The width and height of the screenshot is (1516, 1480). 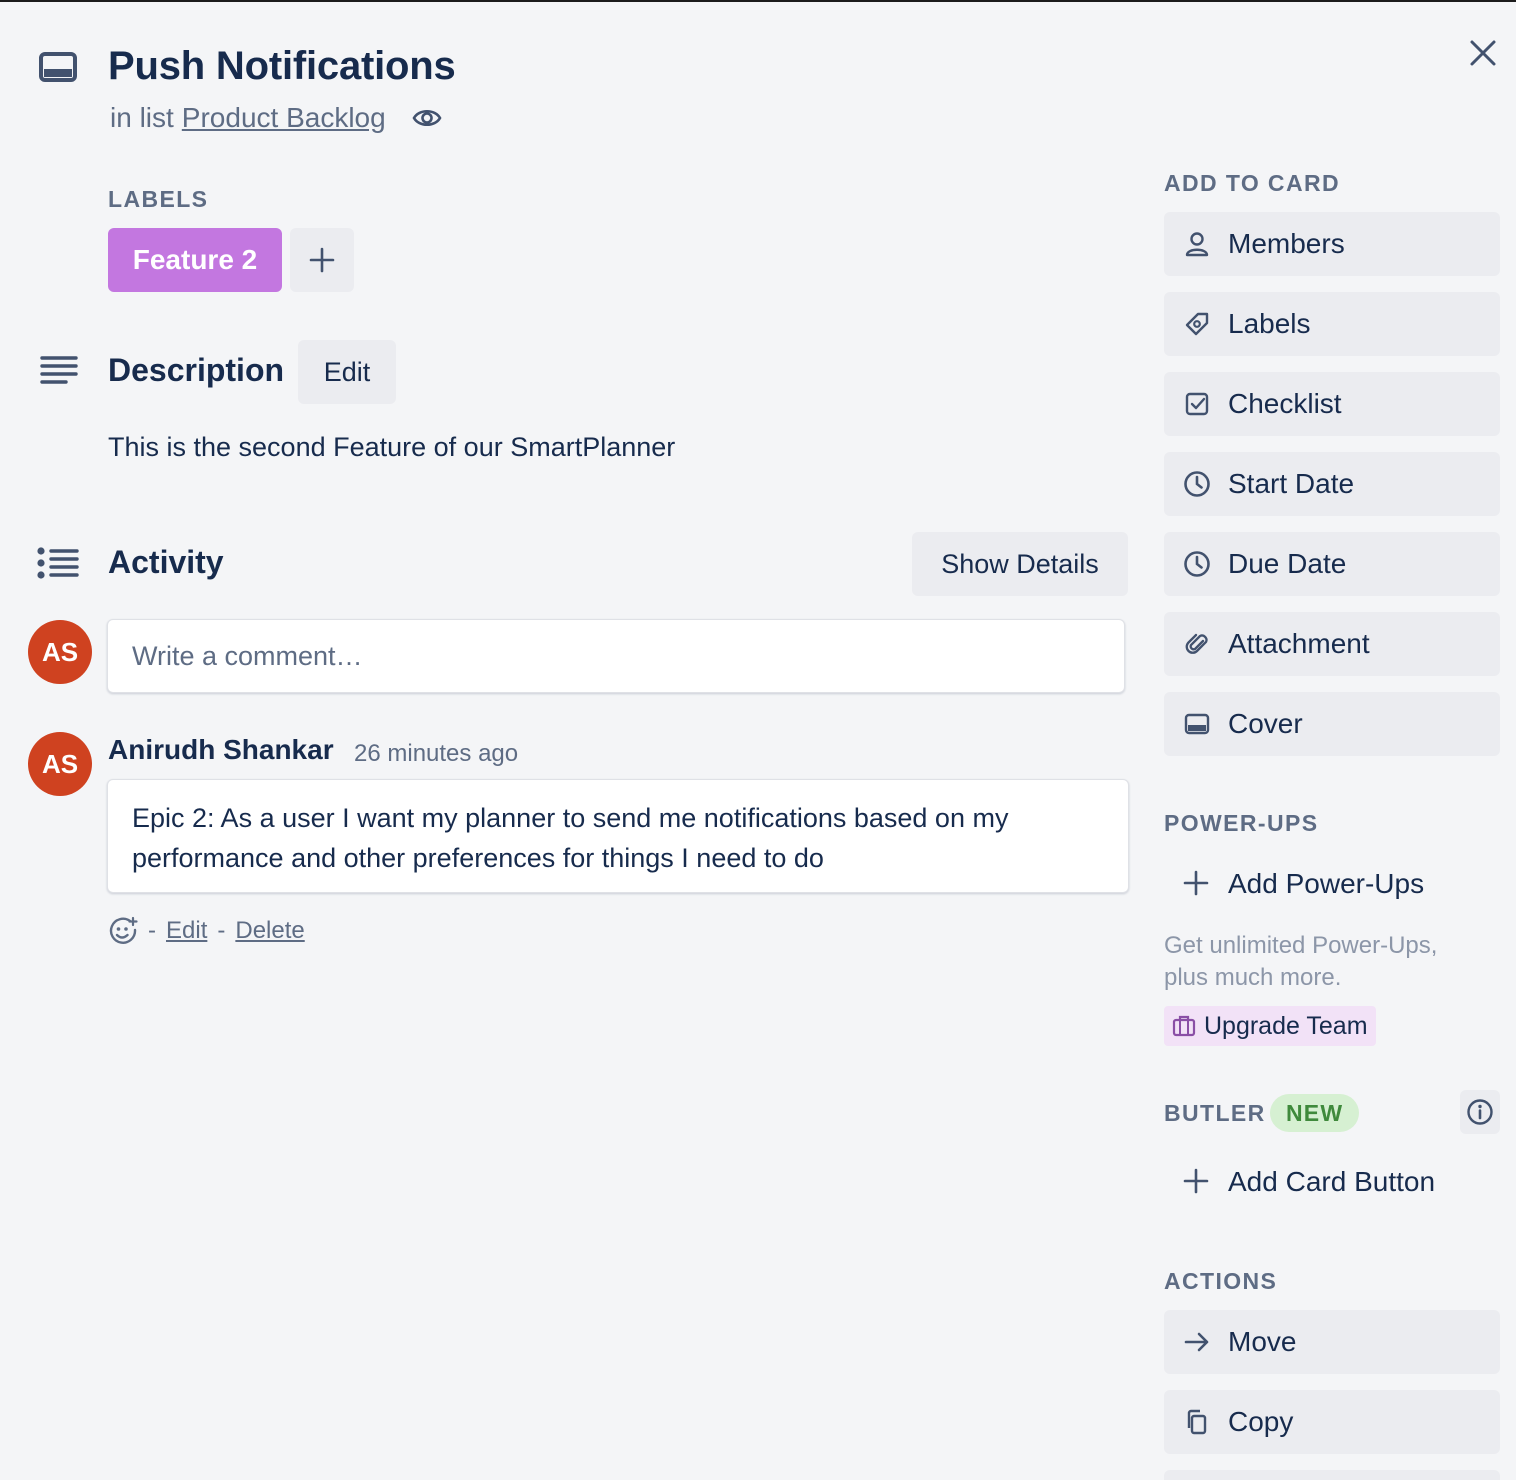 I want to click on actions-heading: ACTIONS, so click(x=1221, y=1281).